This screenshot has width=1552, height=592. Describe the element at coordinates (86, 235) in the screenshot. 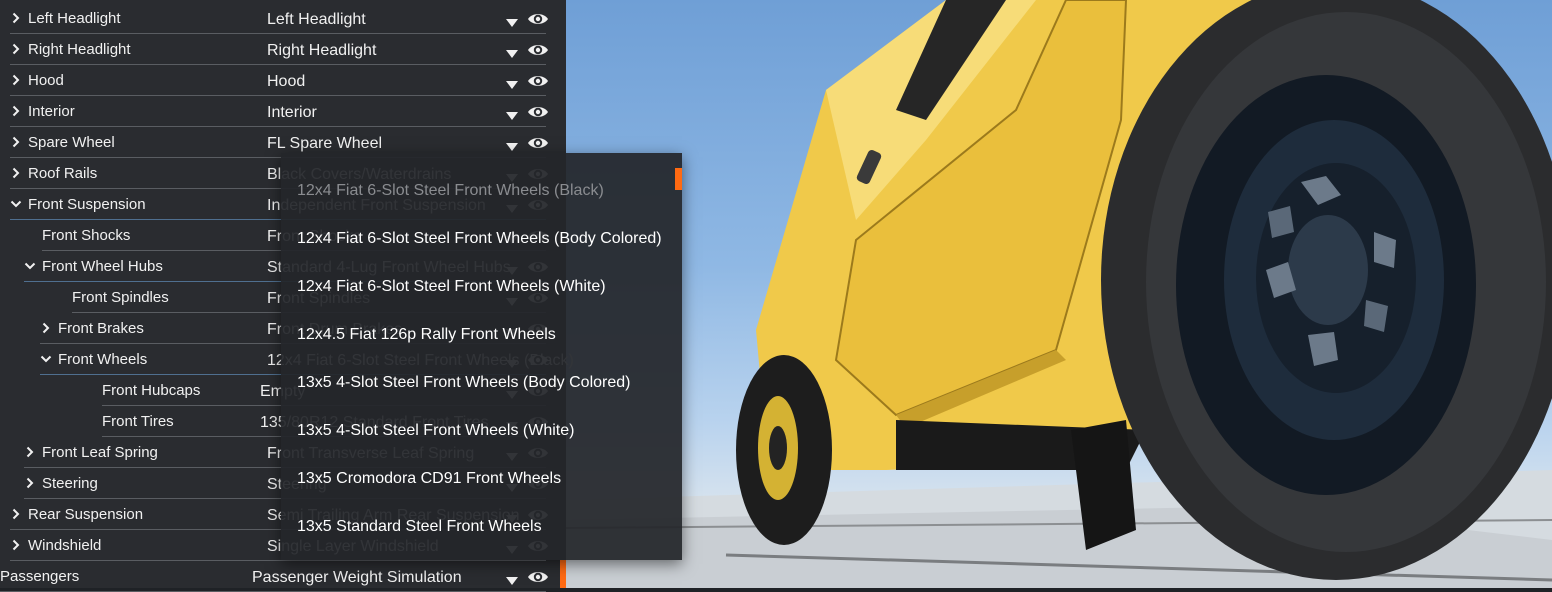

I see `tree-row-label: Front Shocks` at that location.